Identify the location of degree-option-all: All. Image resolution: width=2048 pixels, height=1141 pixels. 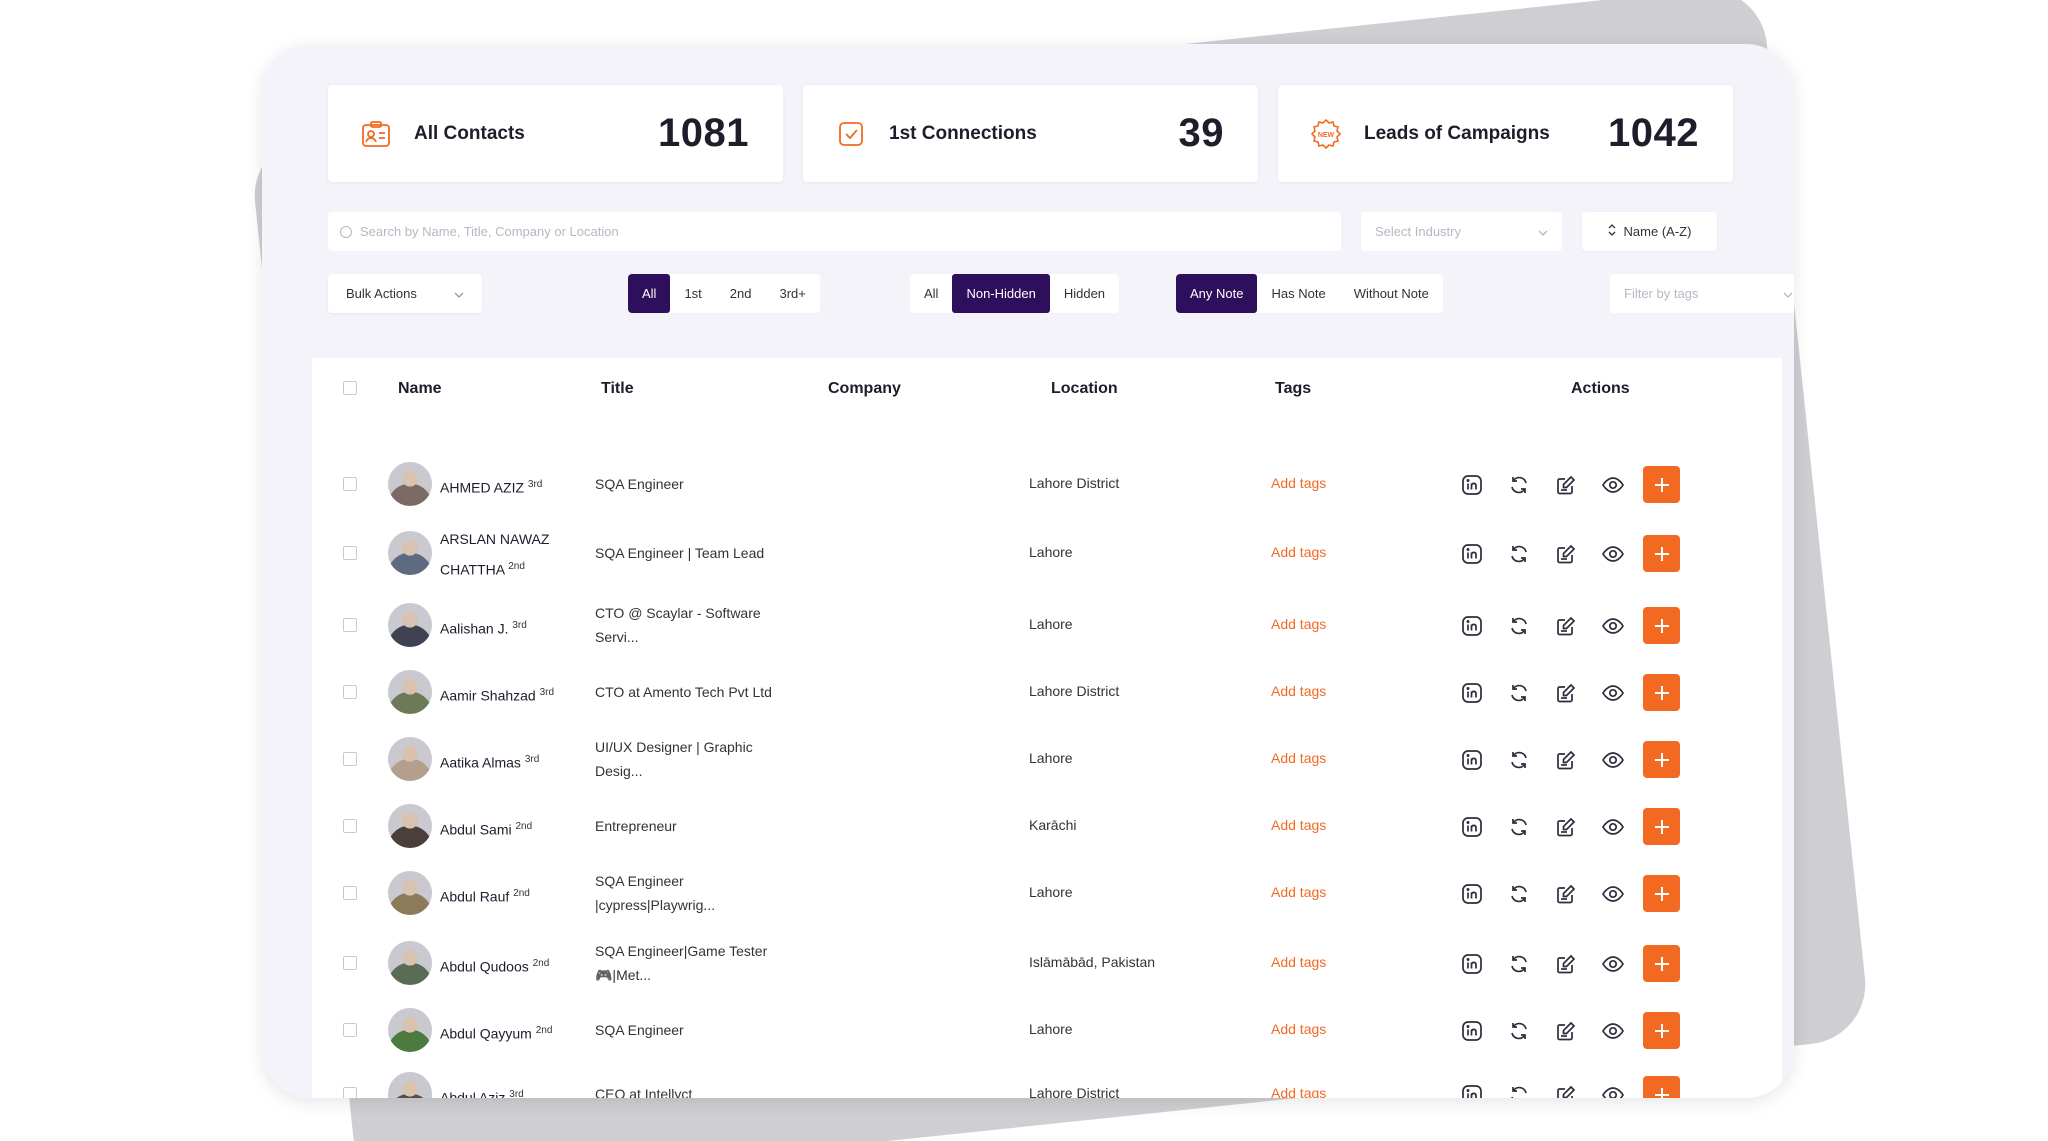
(649, 293).